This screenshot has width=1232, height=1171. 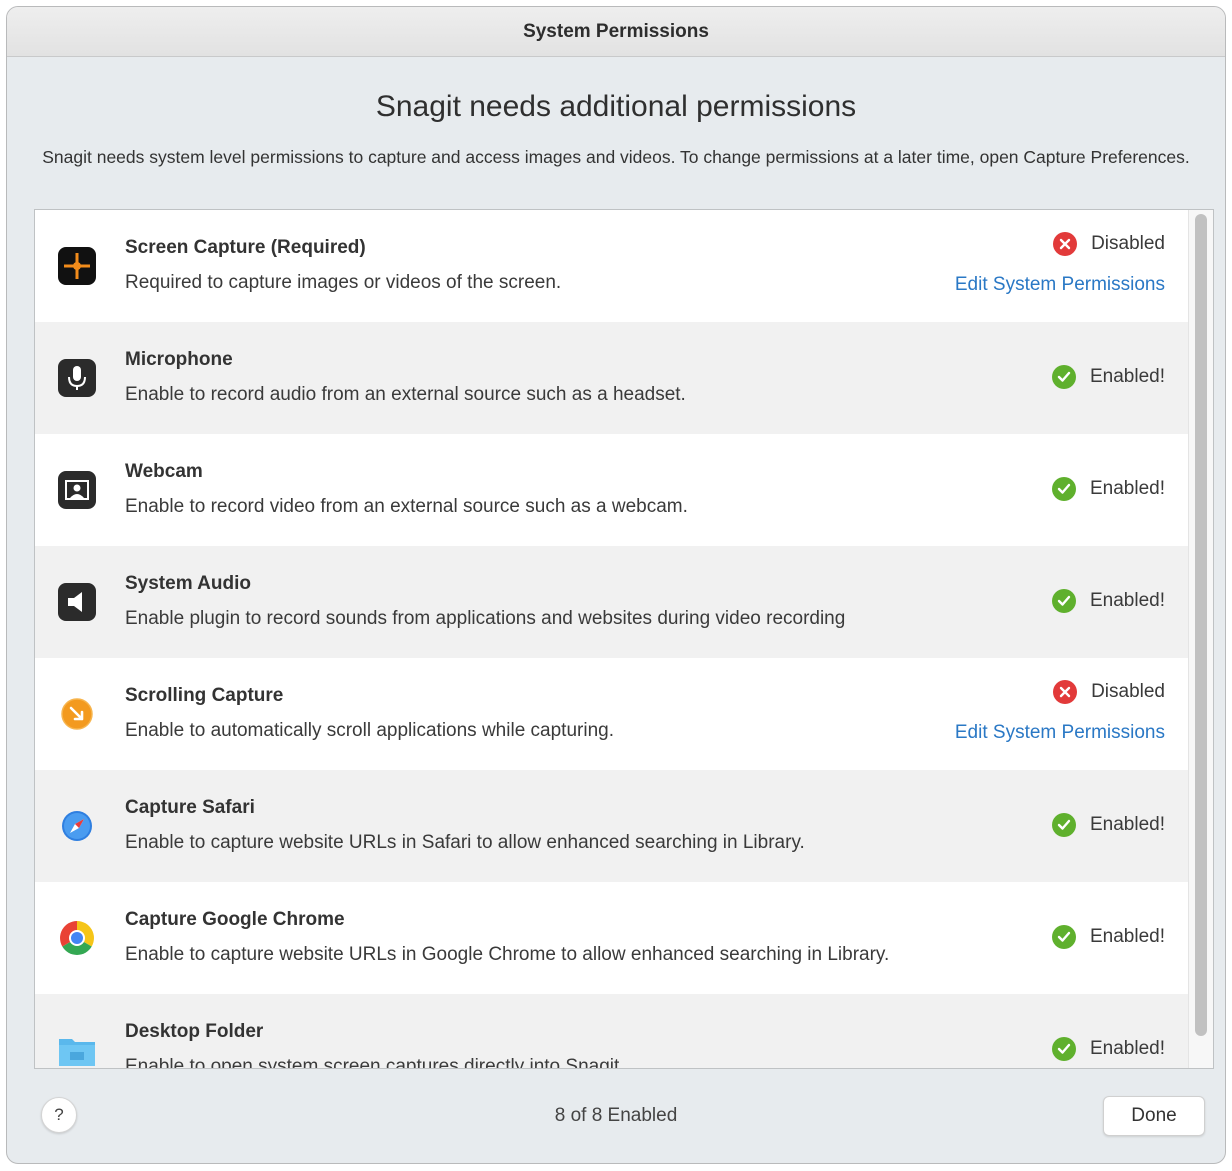 I want to click on safari-icon, so click(x=77, y=826).